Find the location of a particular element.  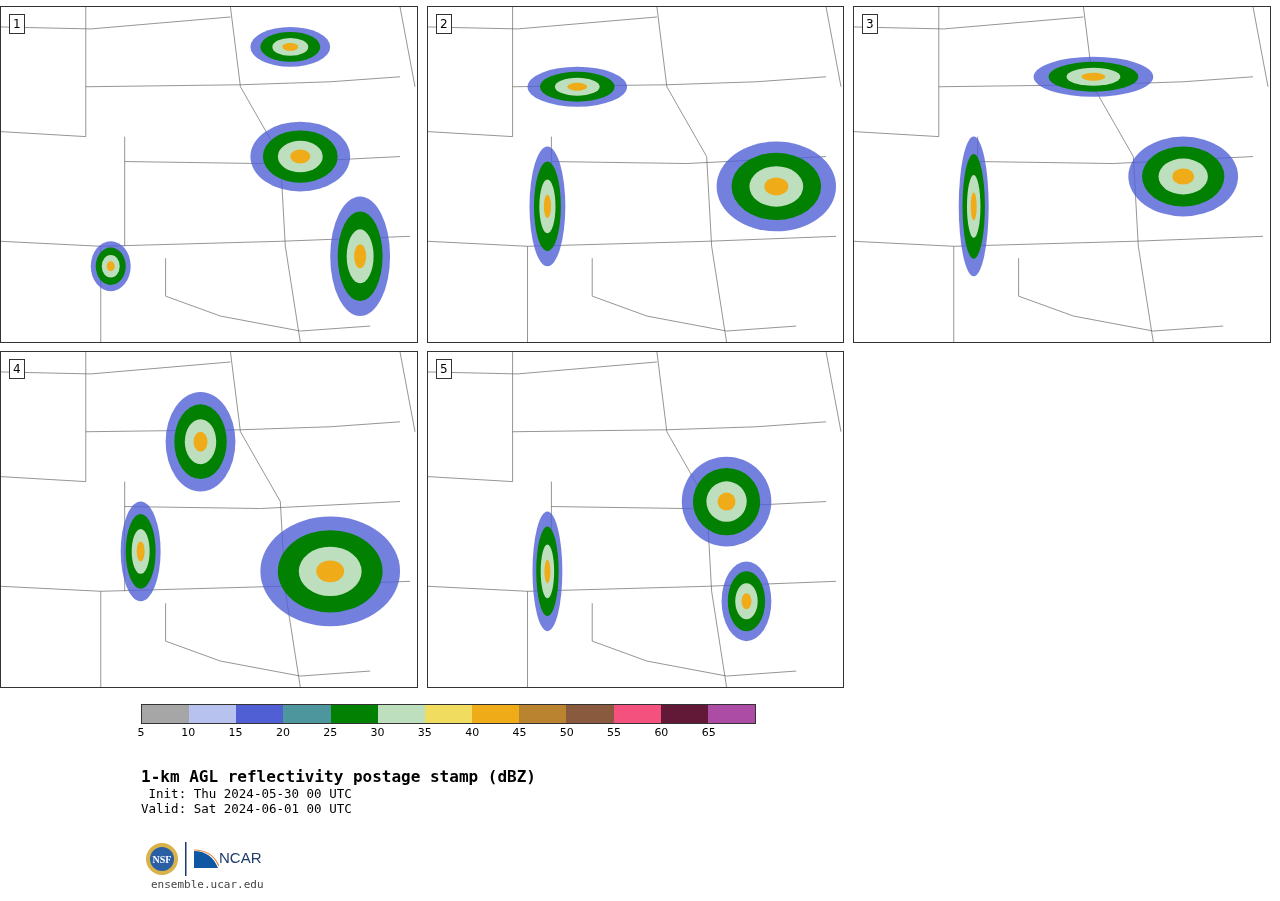

scale-tick-label: 20 is located at coordinates (282, 733).